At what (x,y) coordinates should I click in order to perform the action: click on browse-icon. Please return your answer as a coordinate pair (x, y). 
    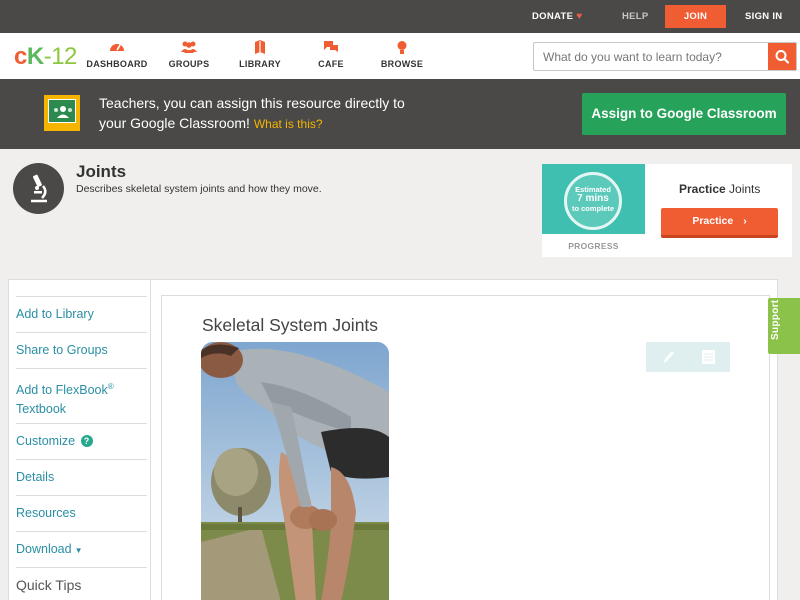
    Looking at the image, I should click on (402, 48).